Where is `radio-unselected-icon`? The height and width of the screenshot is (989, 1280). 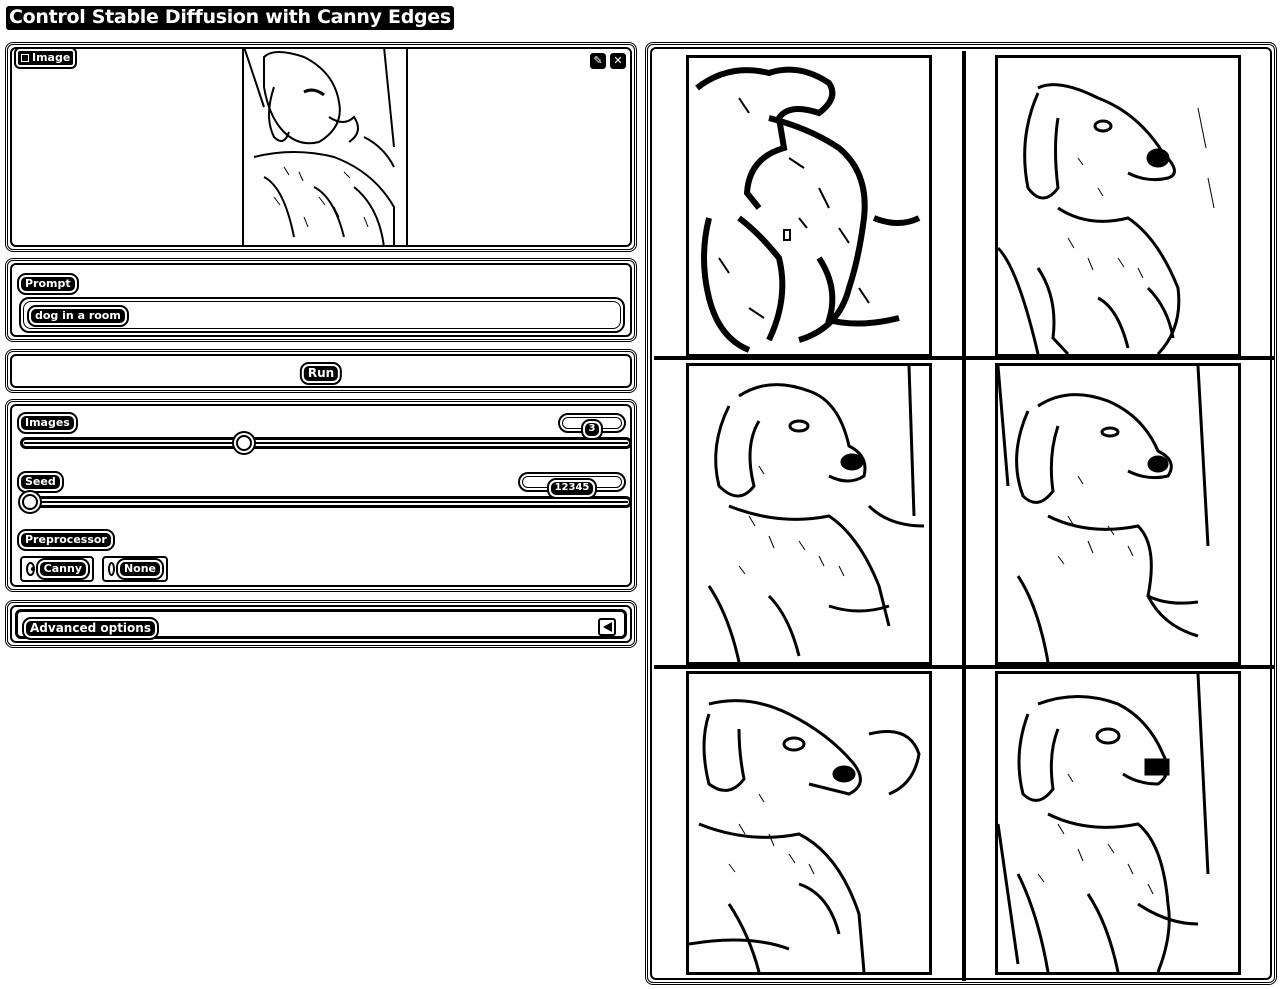
radio-unselected-icon is located at coordinates (111, 569).